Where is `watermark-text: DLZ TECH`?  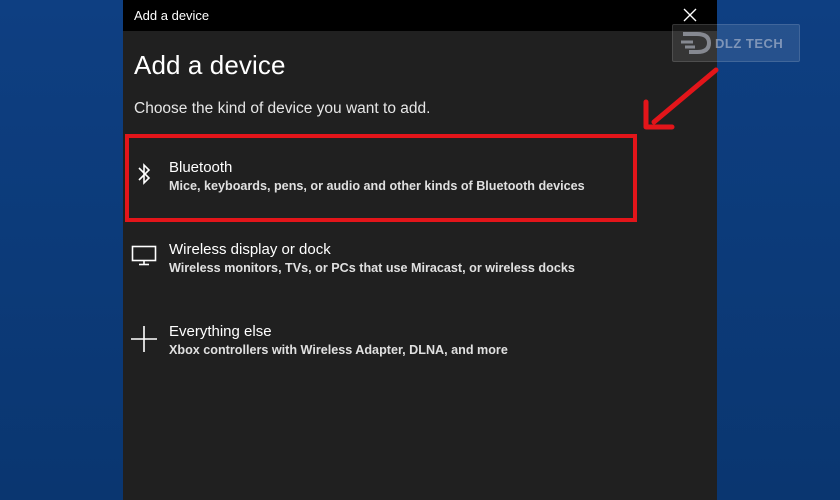
watermark-text: DLZ TECH is located at coordinates (749, 43).